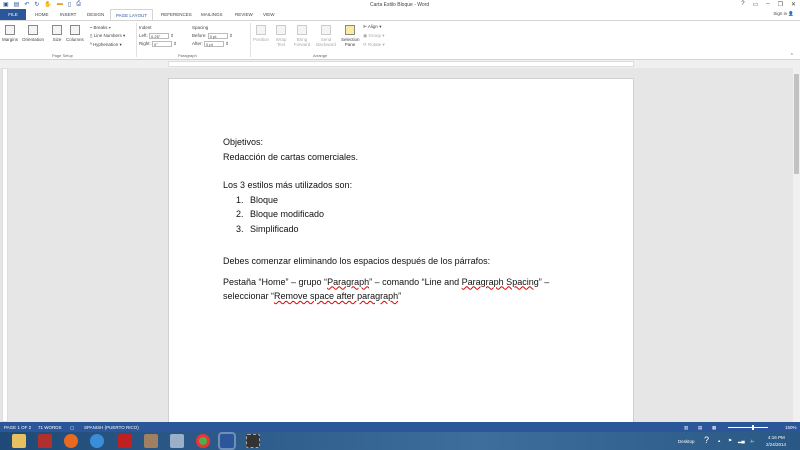  I want to click on snipping-tool-icon, so click(253, 441).